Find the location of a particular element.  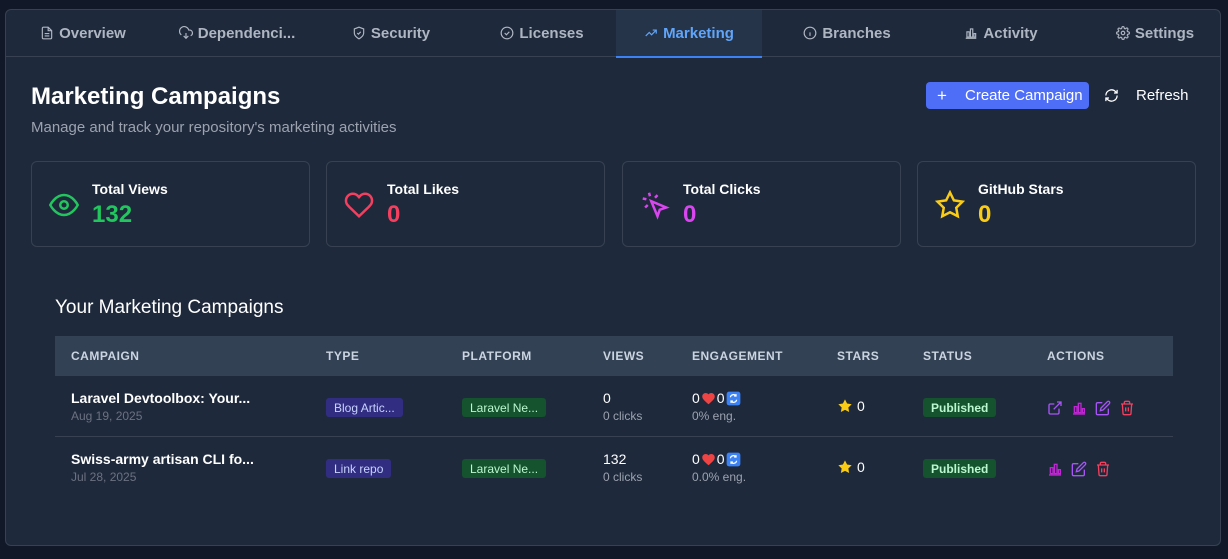

column-header: STATUS is located at coordinates (948, 356).